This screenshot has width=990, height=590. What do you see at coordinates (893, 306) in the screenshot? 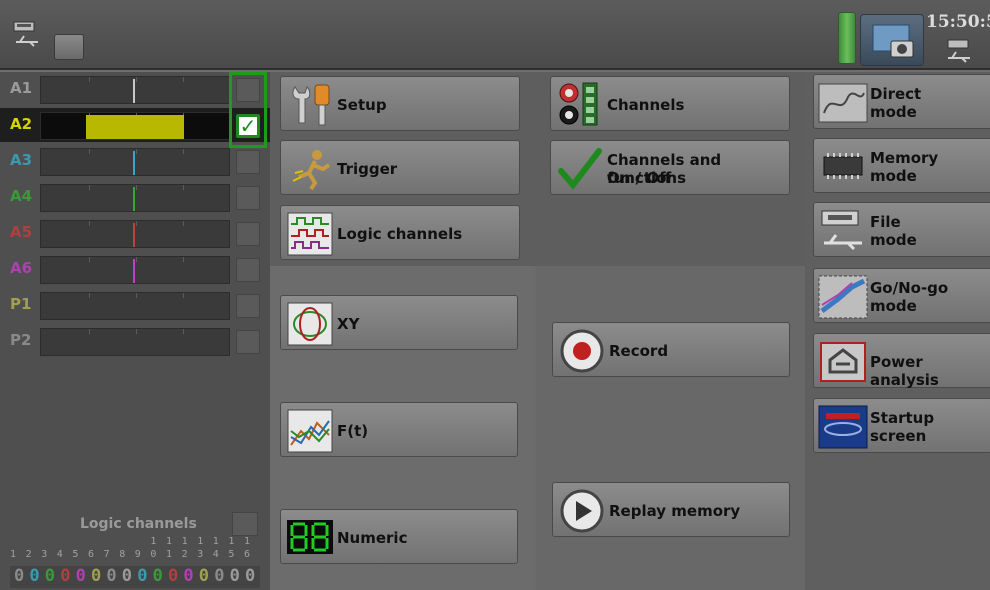
I see `gonogo-mode-line2: mode` at bounding box center [893, 306].